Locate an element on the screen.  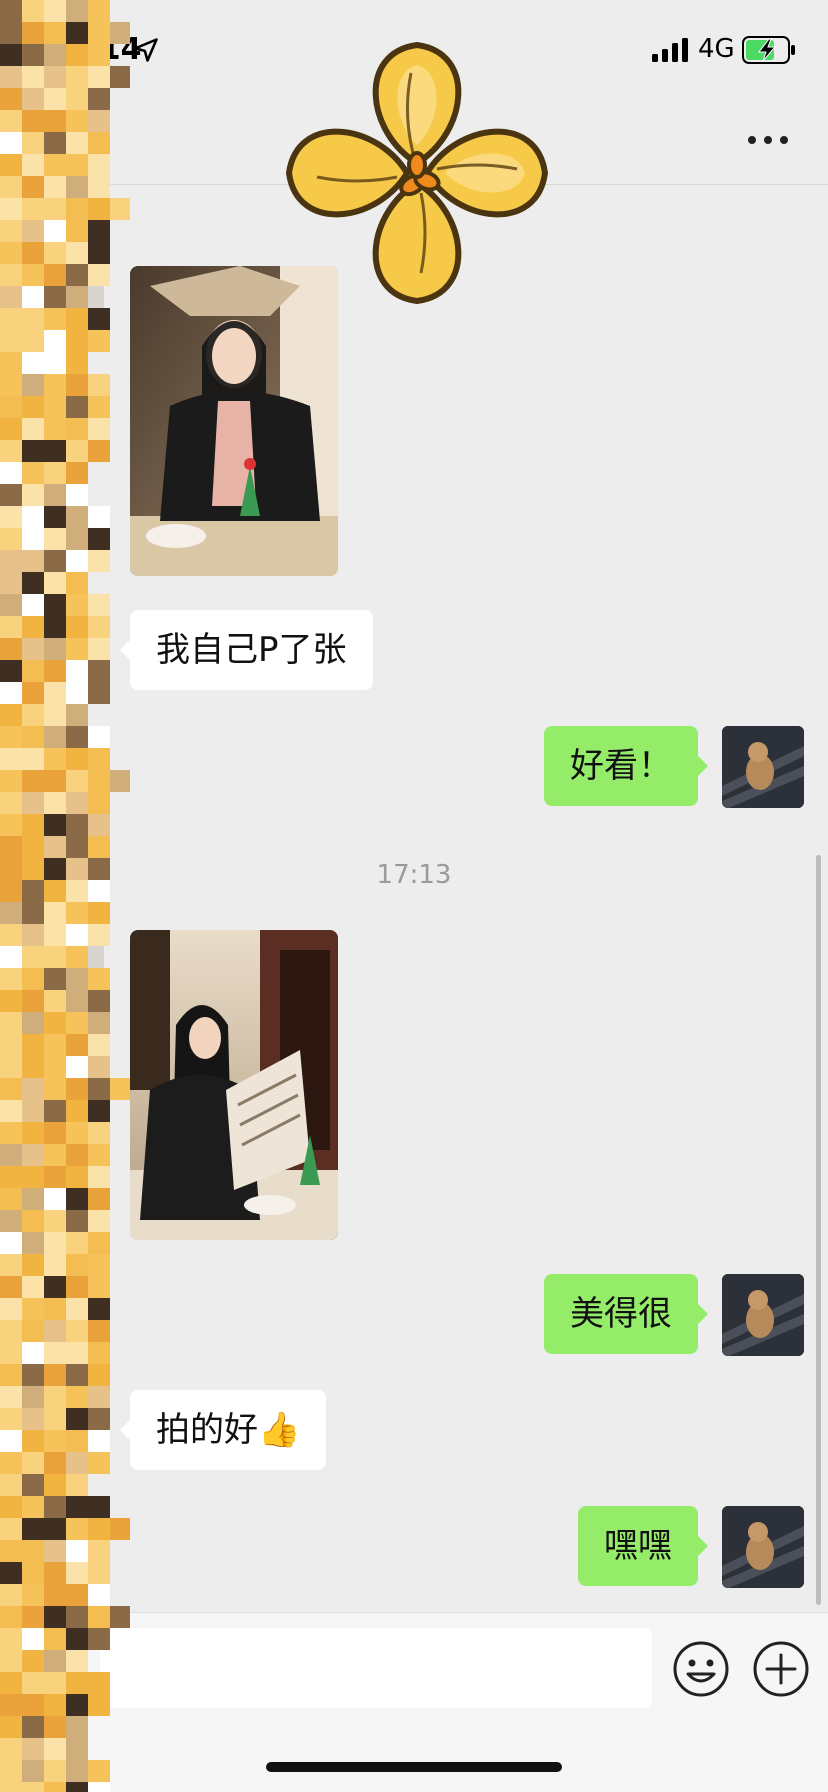
avatar-image is located at coordinates (763, 1315).